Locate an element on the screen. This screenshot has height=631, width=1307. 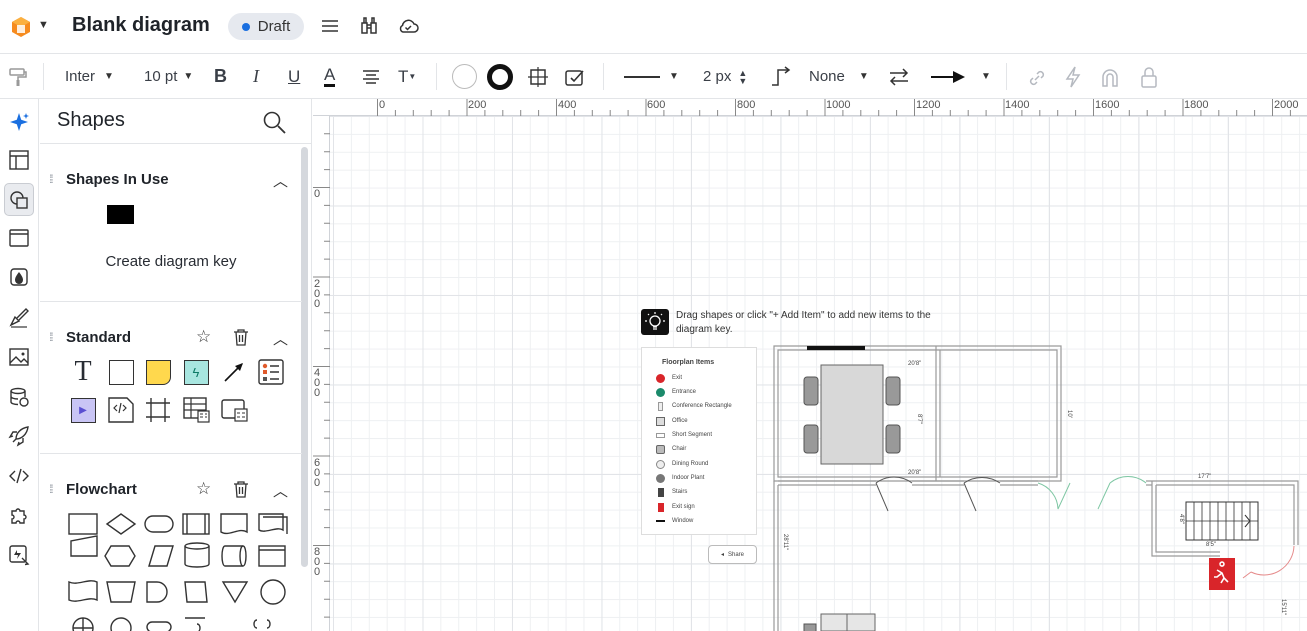
format-painter-icon is located at coordinates (18, 77).